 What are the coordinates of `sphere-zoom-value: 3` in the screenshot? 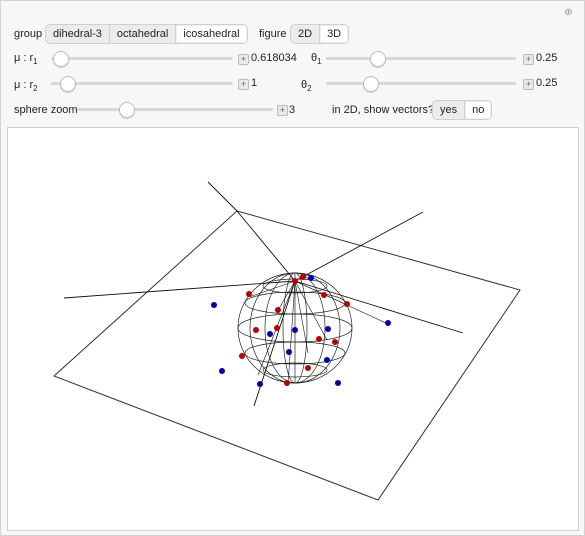 It's located at (292, 110).